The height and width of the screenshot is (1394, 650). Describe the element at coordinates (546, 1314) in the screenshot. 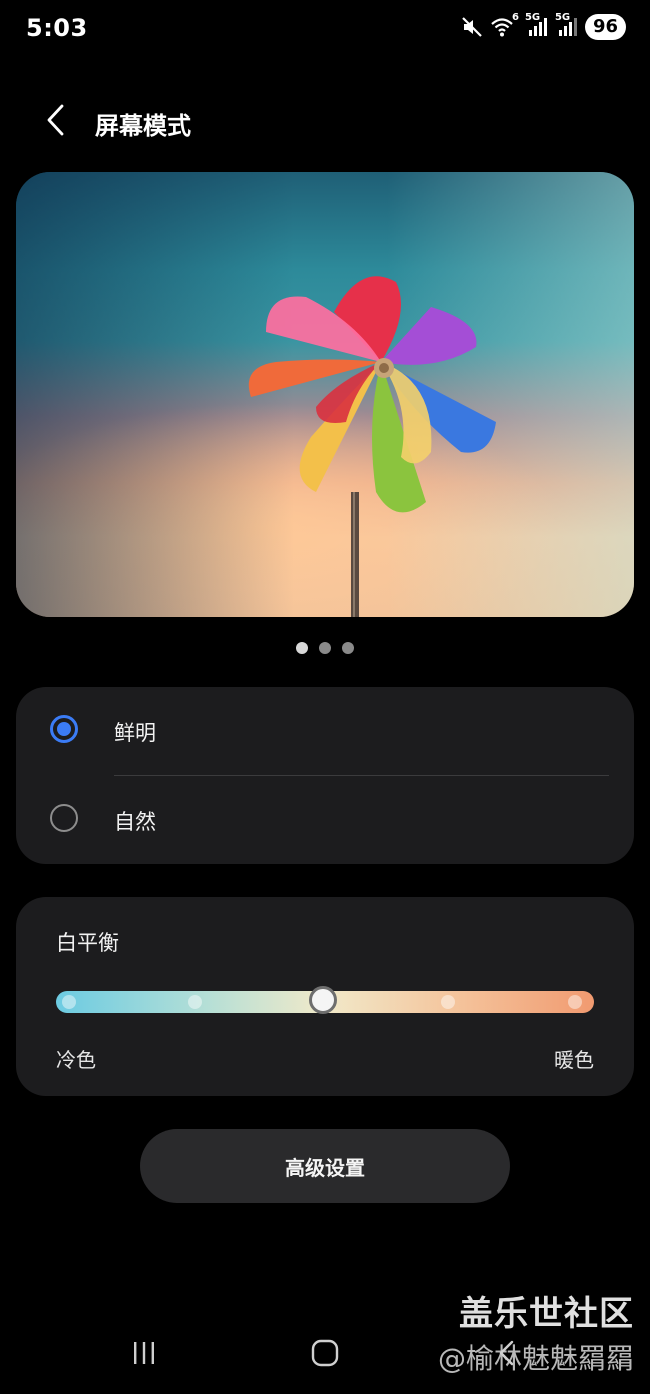

I see `watermark-brand: 盖乐世社区` at that location.